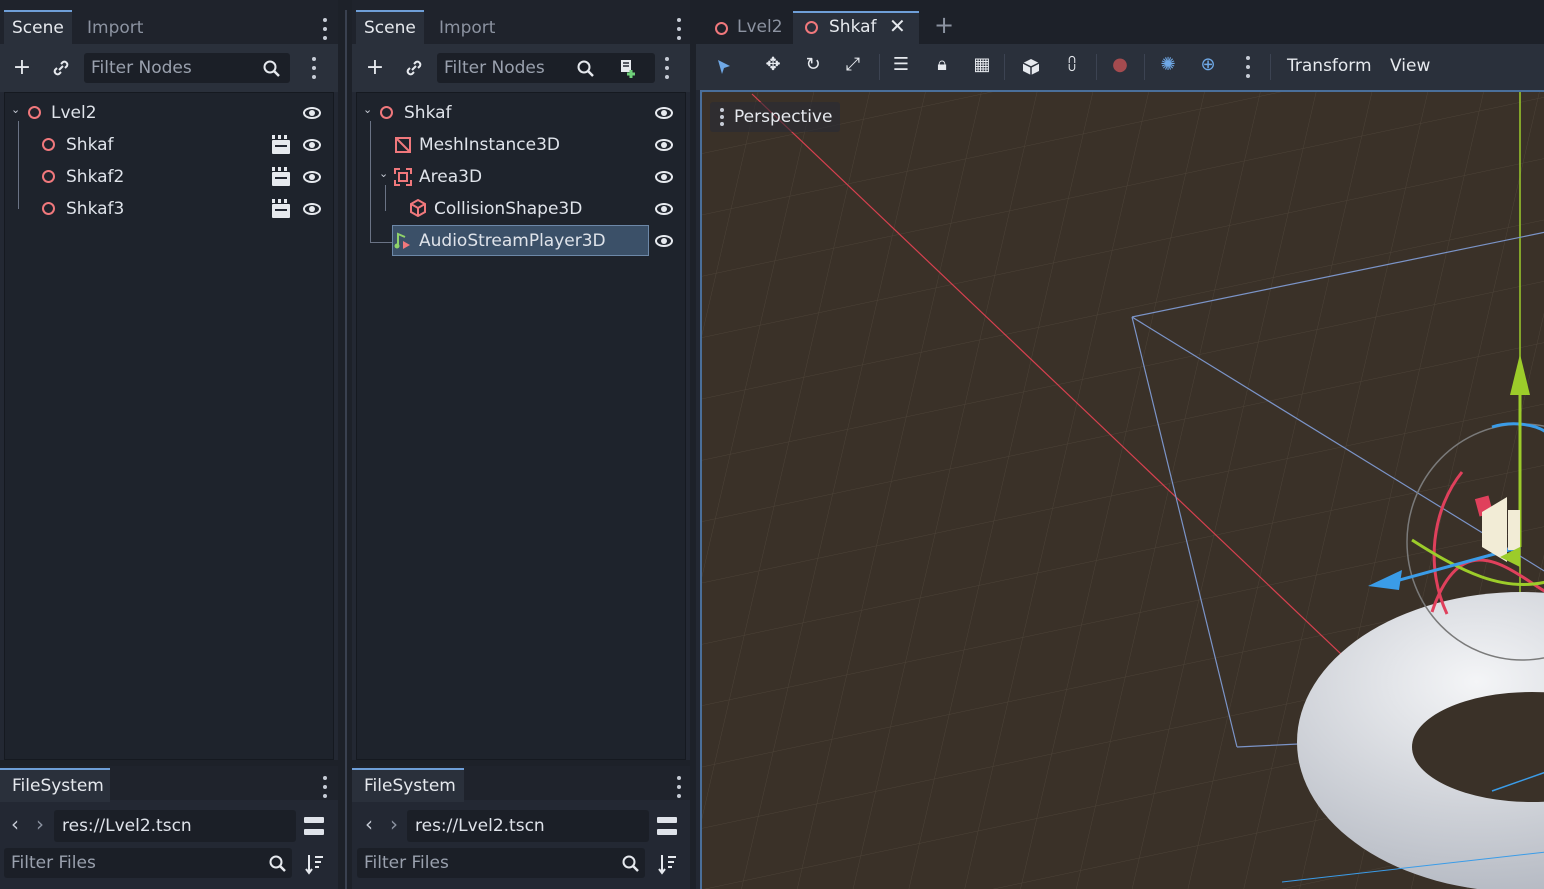  What do you see at coordinates (773, 64) in the screenshot?
I see `move-tool-icon: ✥` at bounding box center [773, 64].